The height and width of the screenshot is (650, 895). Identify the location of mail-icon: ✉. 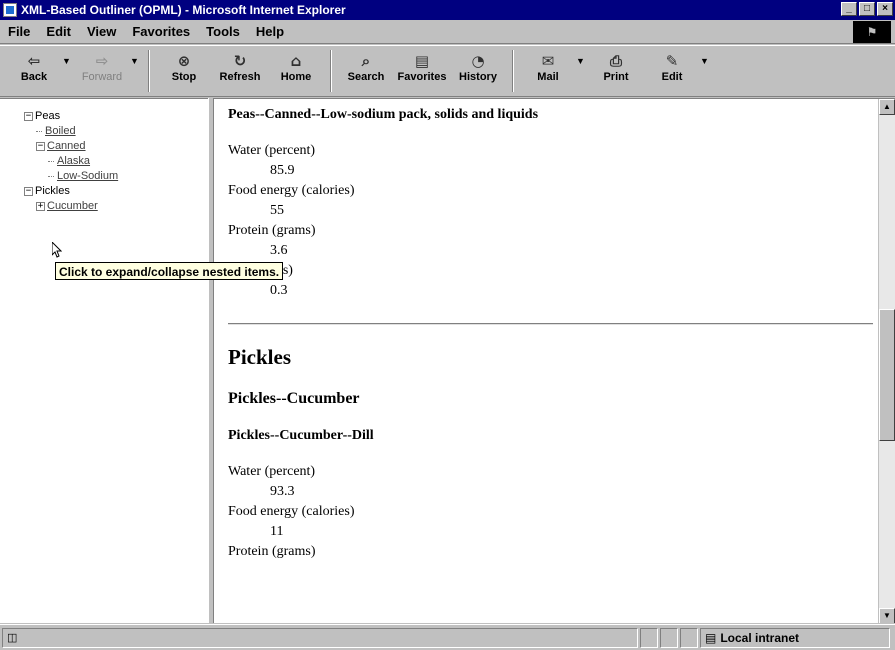
(548, 61).